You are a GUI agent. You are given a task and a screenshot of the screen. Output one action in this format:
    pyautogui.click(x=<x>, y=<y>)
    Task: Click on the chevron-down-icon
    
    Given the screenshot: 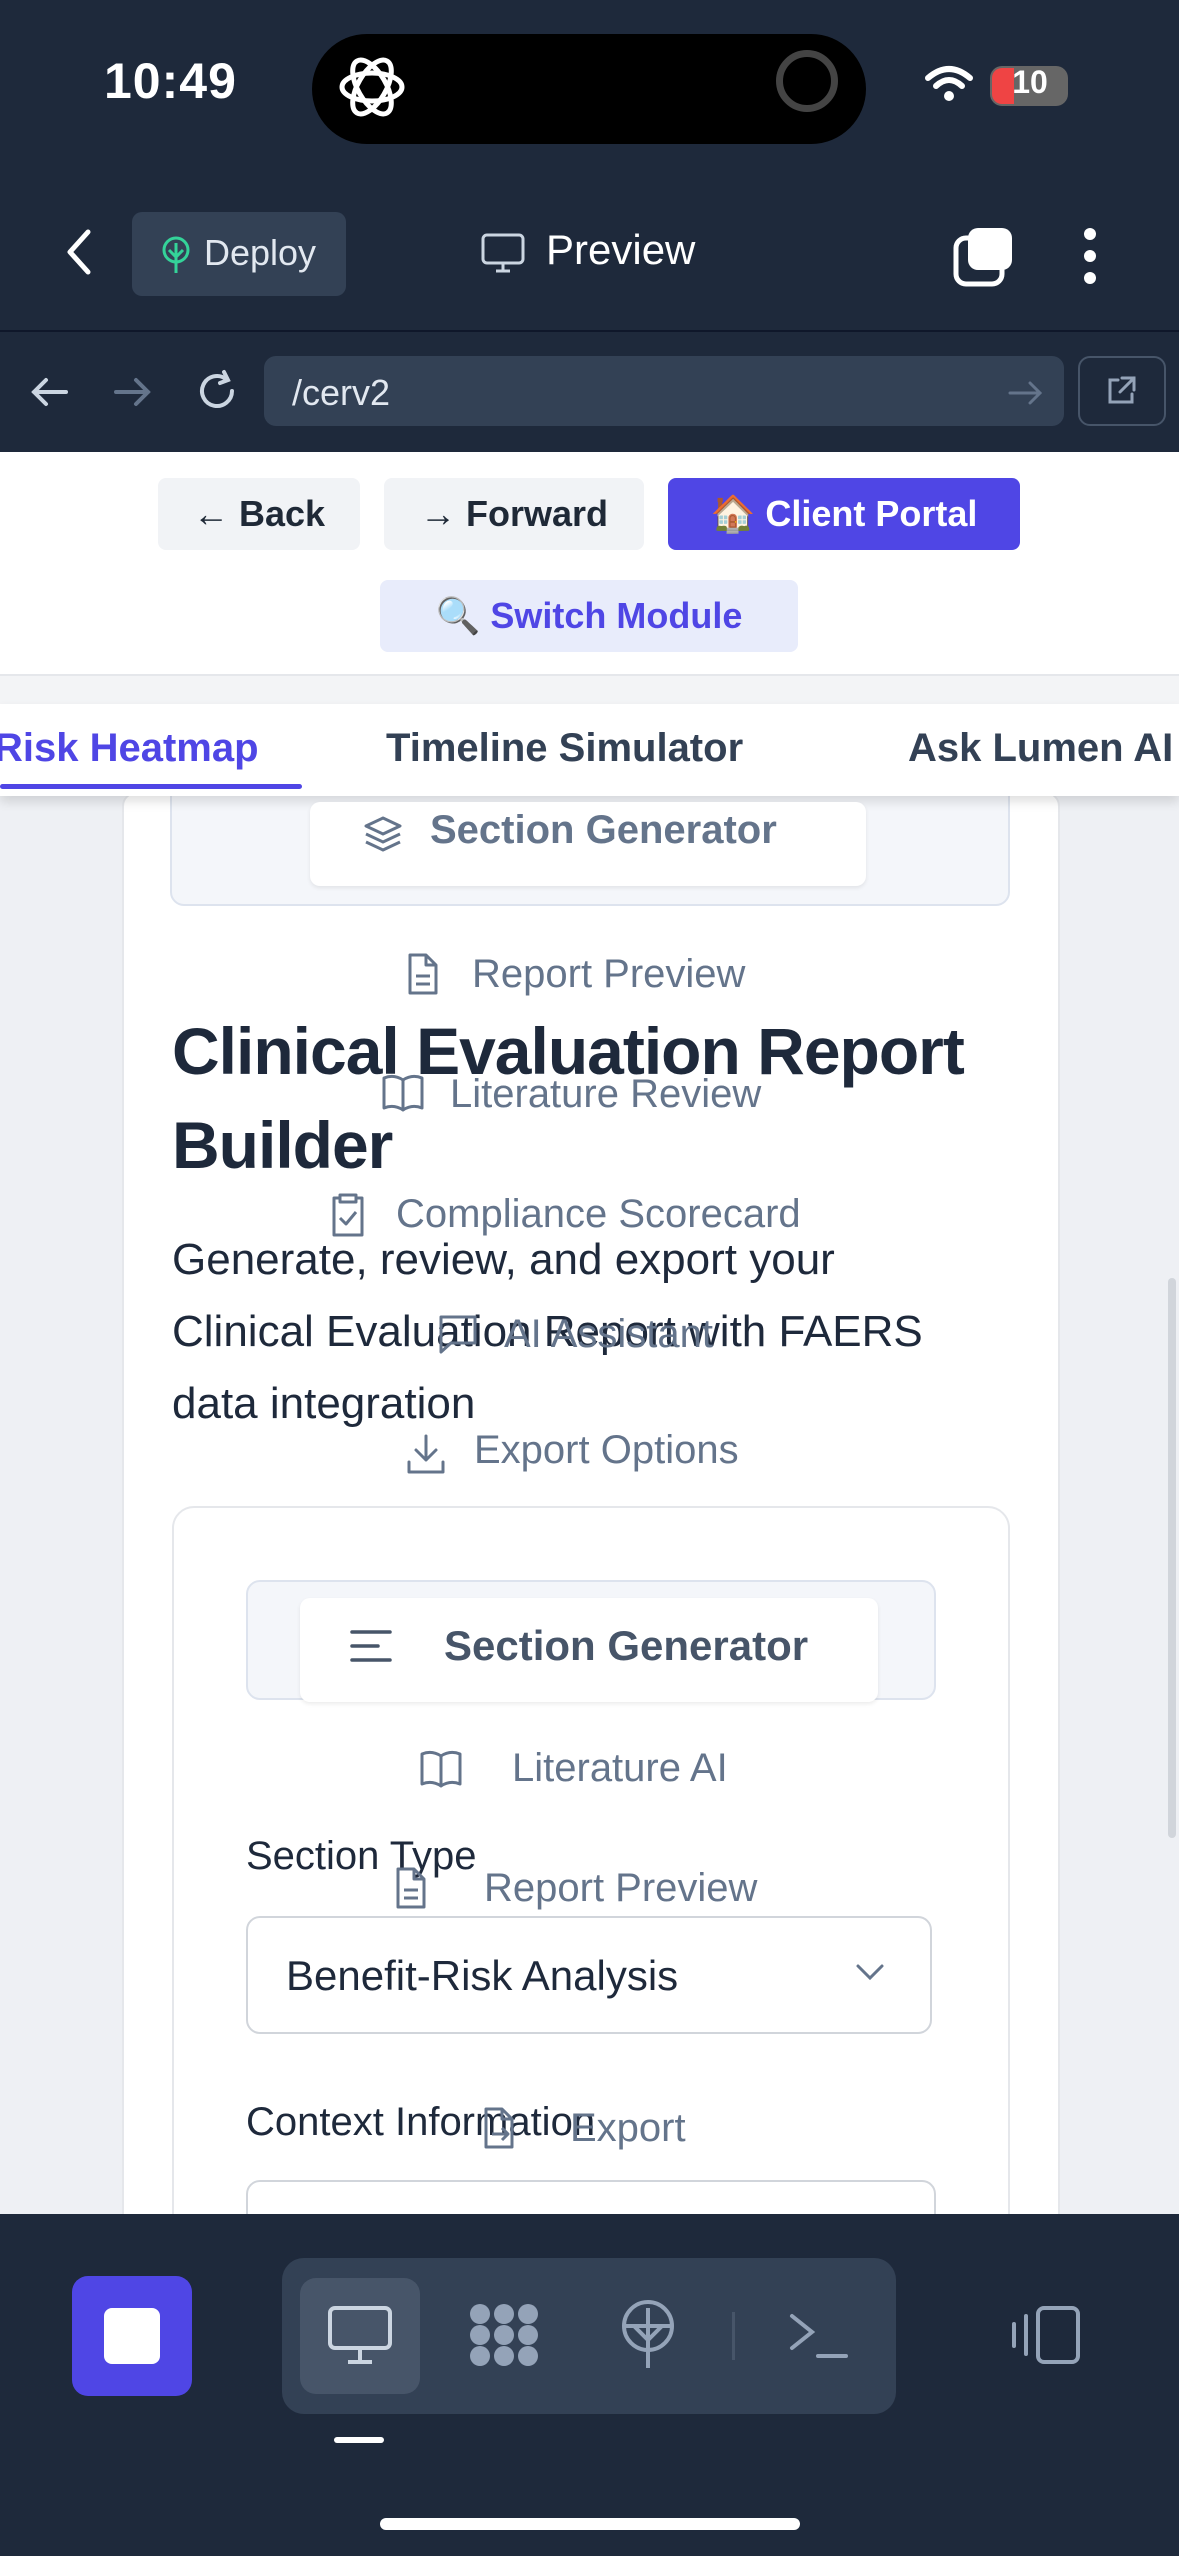 What is the action you would take?
    pyautogui.click(x=870, y=1972)
    